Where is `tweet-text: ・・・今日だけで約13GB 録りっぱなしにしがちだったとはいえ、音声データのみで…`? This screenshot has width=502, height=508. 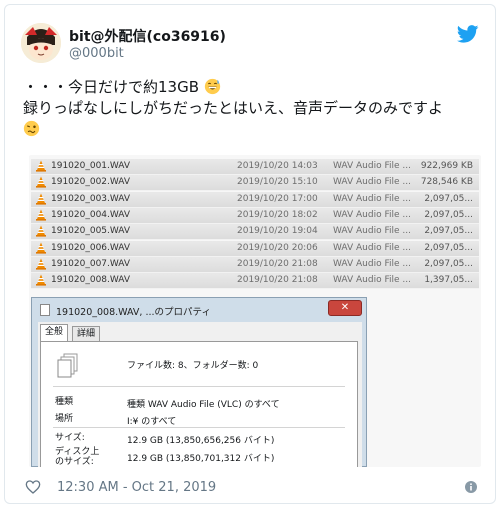
tweet-text: ・・・今日だけで約13GB 録りっぱなしにしがちだったとはいえ、音声データのみで… is located at coordinates (253, 108).